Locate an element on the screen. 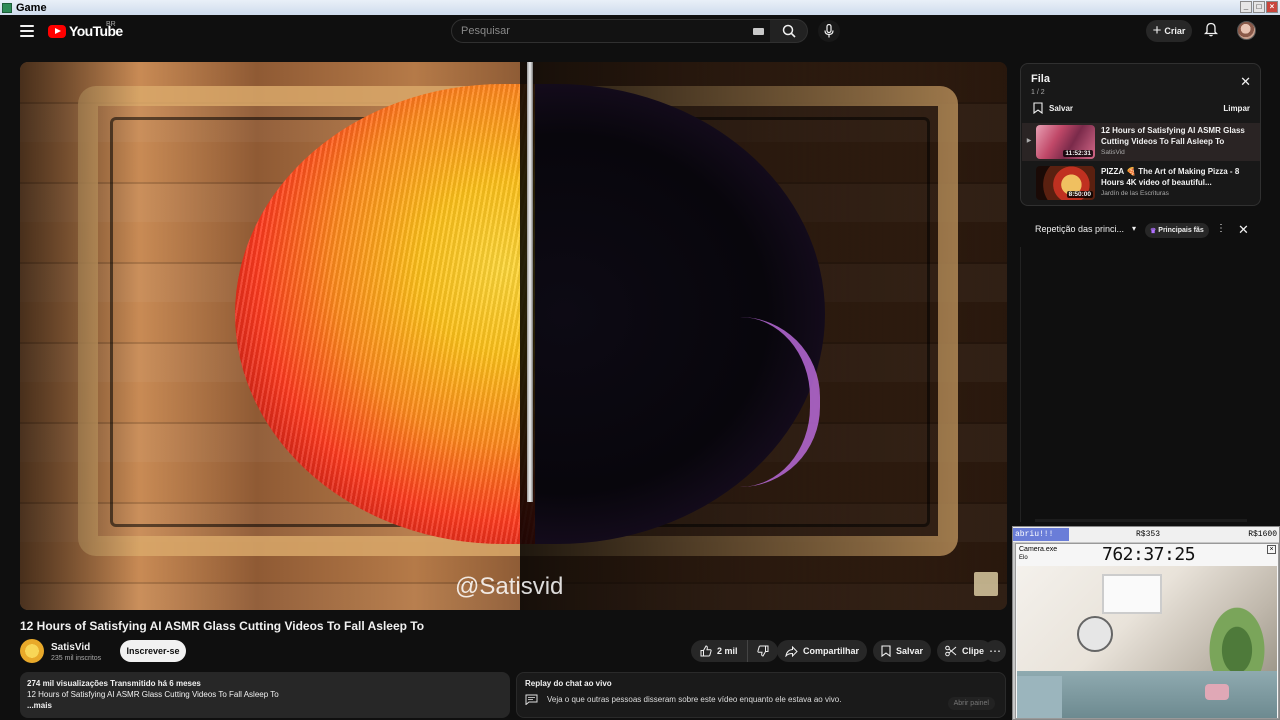  youtube-logo: YouTube BR is located at coordinates (85, 30).